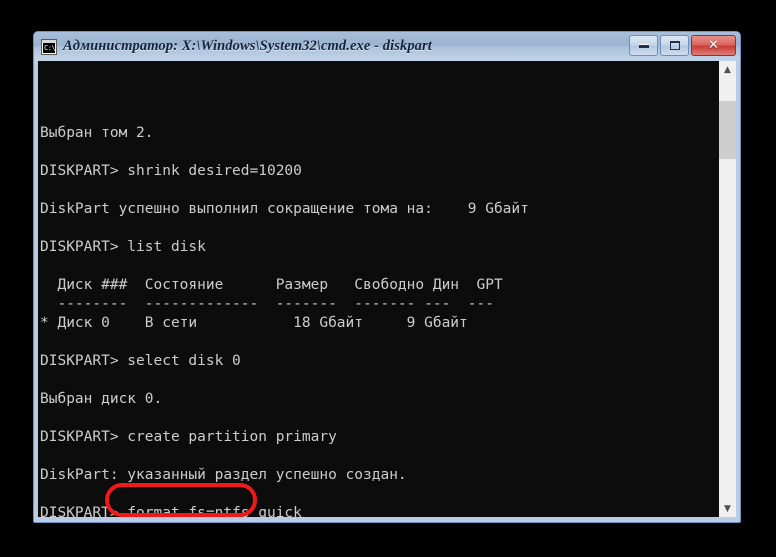 Image resolution: width=776 pixels, height=557 pixels. I want to click on maximize-button, so click(674, 45).